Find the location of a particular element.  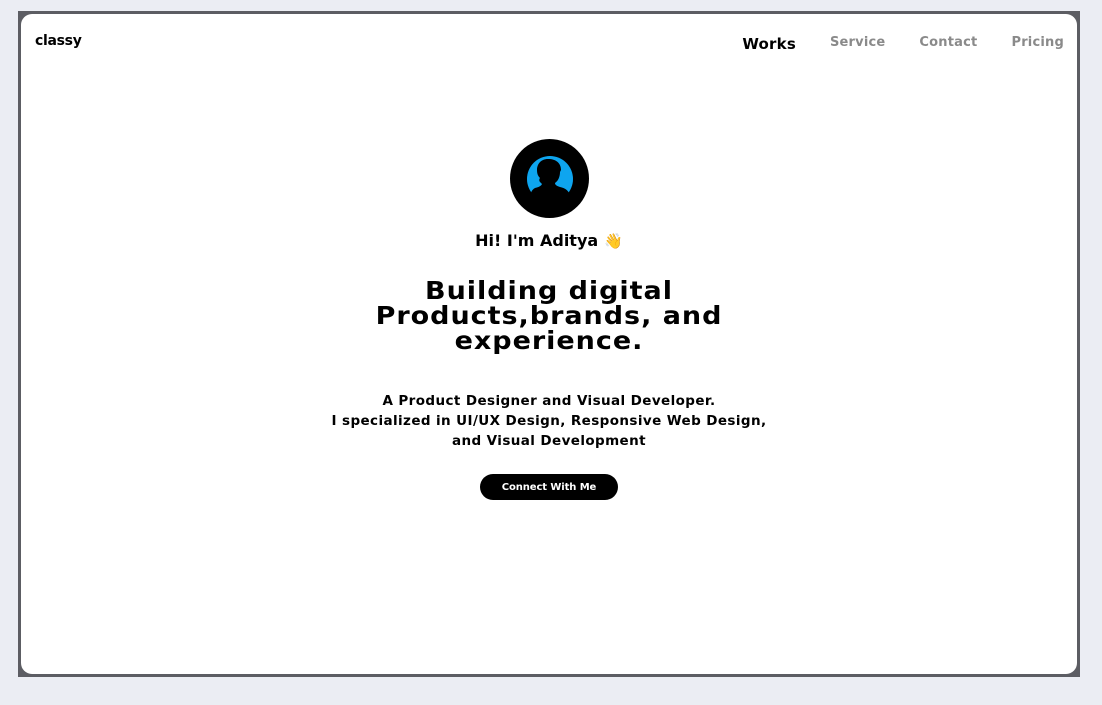

nav-pricing: Pricing is located at coordinates (1037, 42).